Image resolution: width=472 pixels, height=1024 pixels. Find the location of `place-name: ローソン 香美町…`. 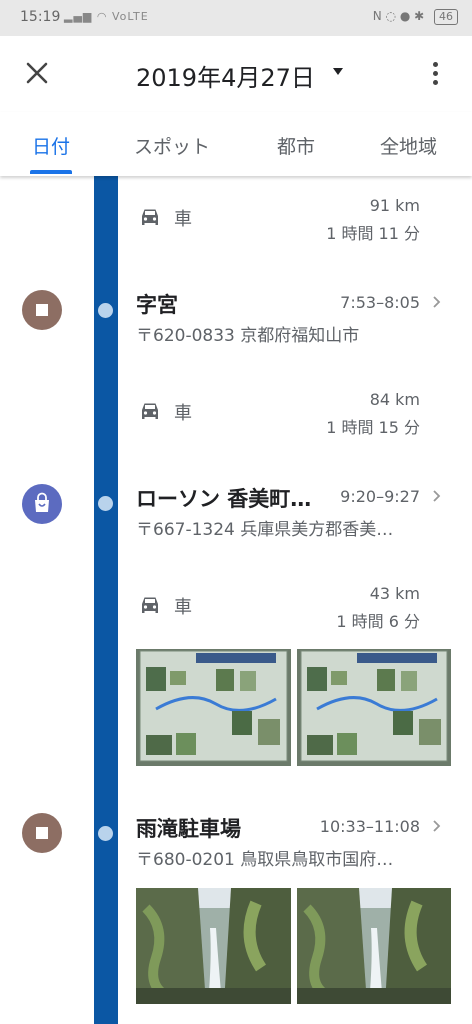

place-name: ローソン 香美町… is located at coordinates (224, 499).